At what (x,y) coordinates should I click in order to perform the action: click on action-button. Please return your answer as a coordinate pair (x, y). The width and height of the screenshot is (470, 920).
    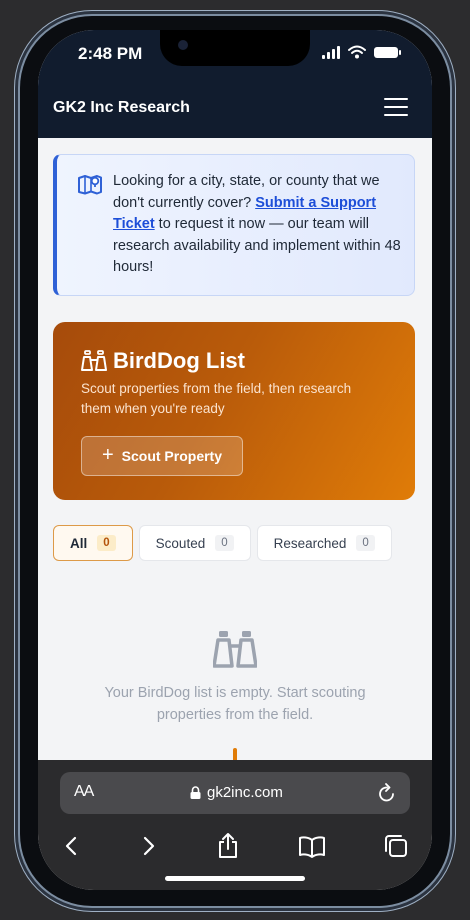
    Looking at the image, I should click on (16, 193).